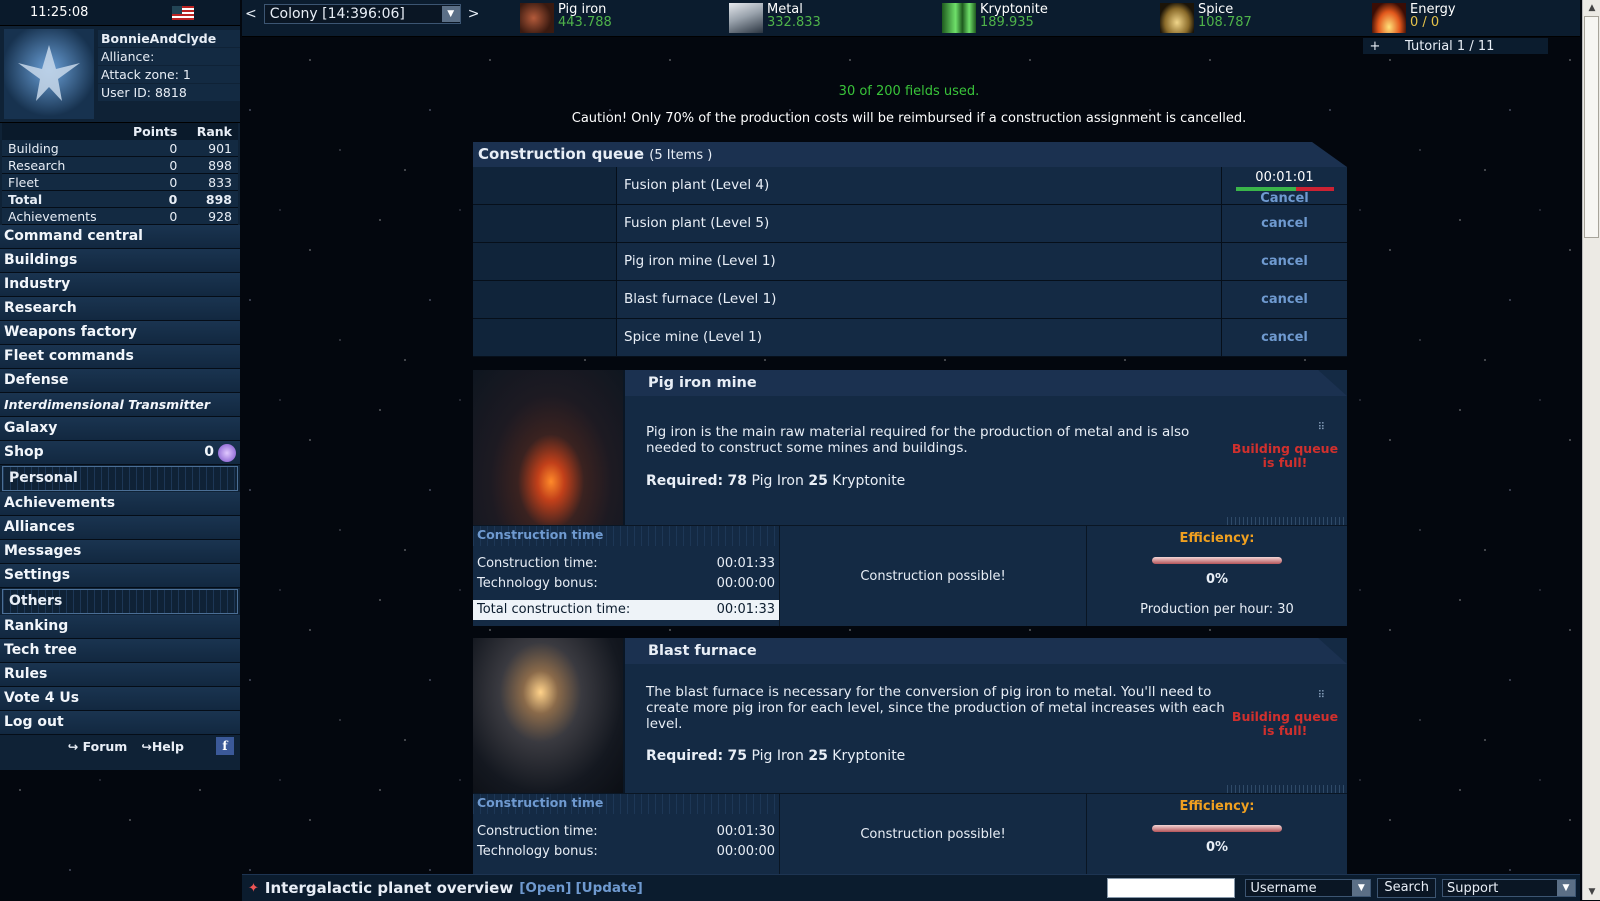 Image resolution: width=1600 pixels, height=901 pixels. What do you see at coordinates (169, 38) in the screenshot?
I see `player-name: BonnieAndClyde` at bounding box center [169, 38].